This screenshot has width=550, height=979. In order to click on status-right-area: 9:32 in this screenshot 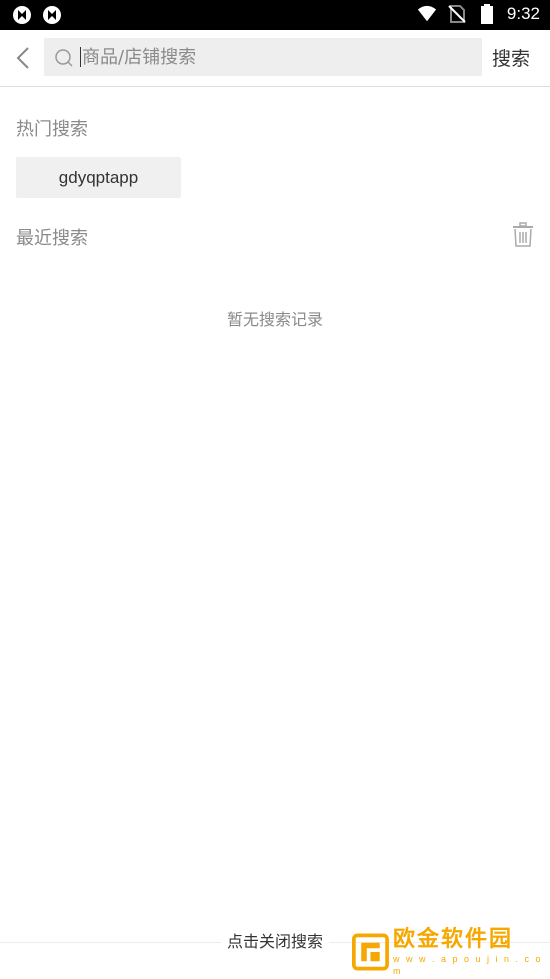, I will do `click(478, 14)`.